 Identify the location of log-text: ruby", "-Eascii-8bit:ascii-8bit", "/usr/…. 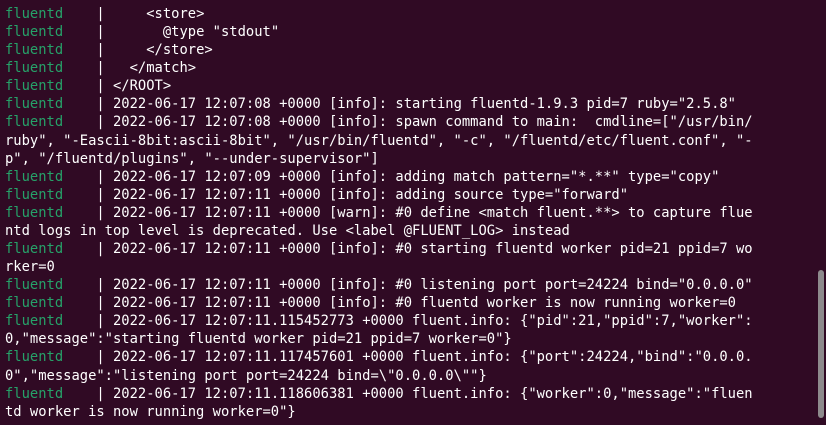
(379, 140).